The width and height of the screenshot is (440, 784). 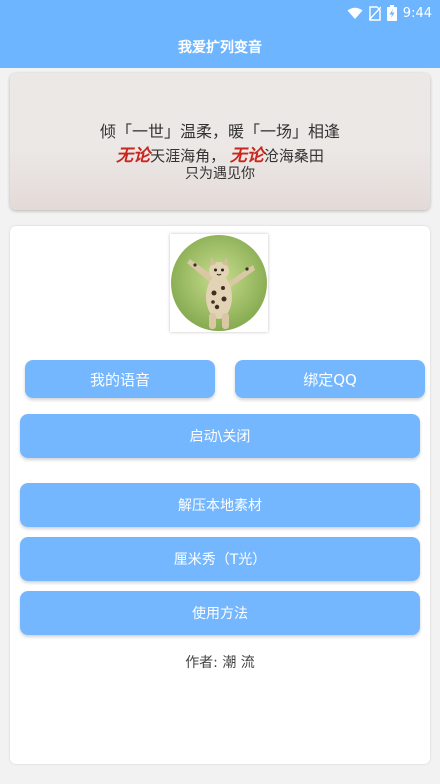 I want to click on centimeter-show-button: 厘米秀（T光）, so click(x=220, y=559).